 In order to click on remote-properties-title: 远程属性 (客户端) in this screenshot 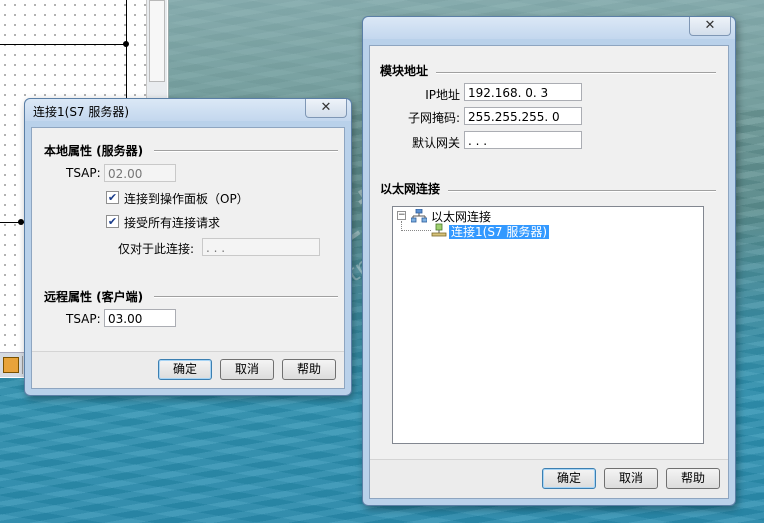, I will do `click(94, 297)`.